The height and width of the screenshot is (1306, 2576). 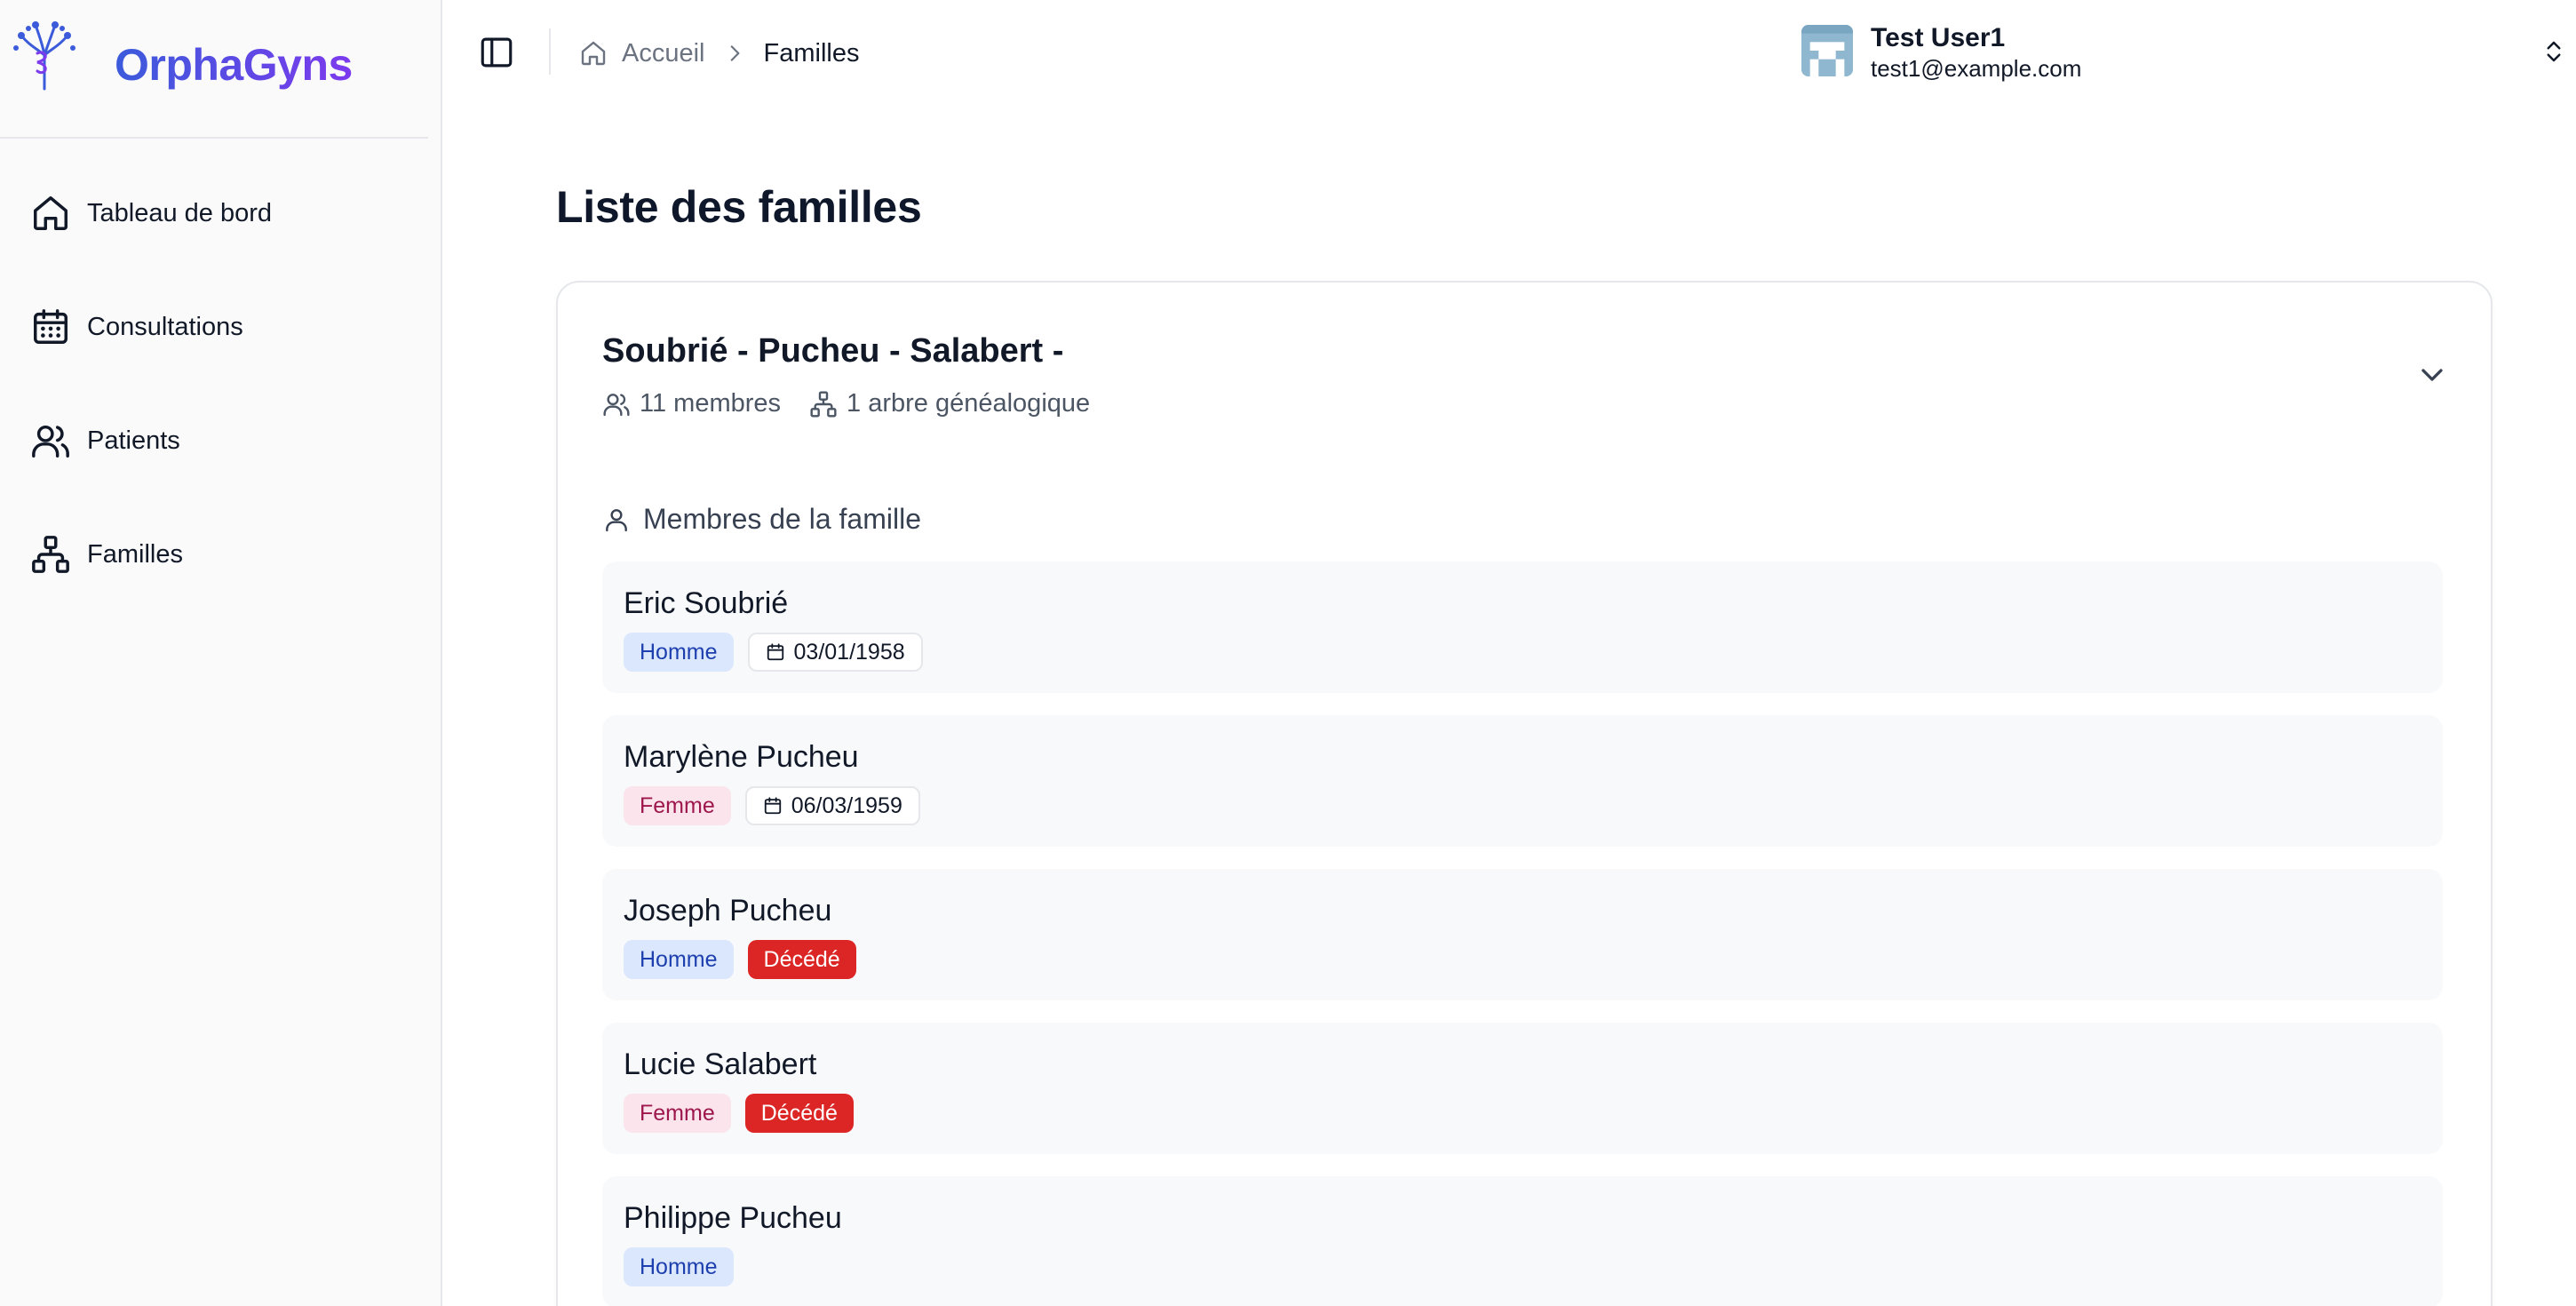 I want to click on member-name: Lucie Salabert, so click(x=720, y=1064).